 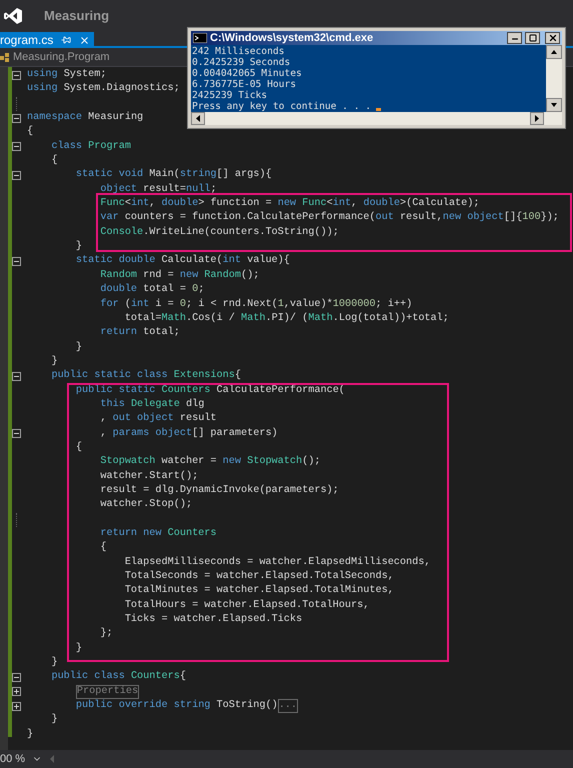 I want to click on code-line: class Program, so click(x=90, y=147).